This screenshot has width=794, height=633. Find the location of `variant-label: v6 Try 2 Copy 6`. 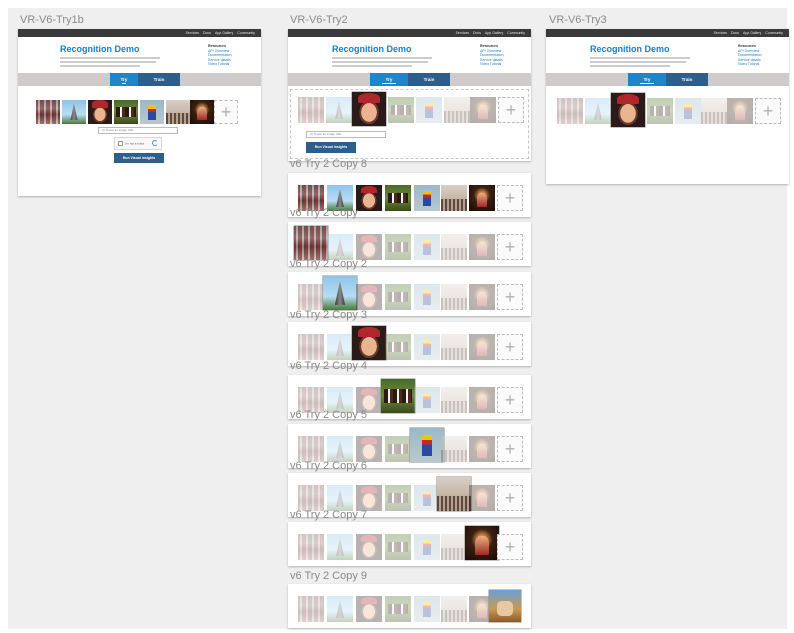

variant-label: v6 Try 2 Copy 6 is located at coordinates (328, 466).